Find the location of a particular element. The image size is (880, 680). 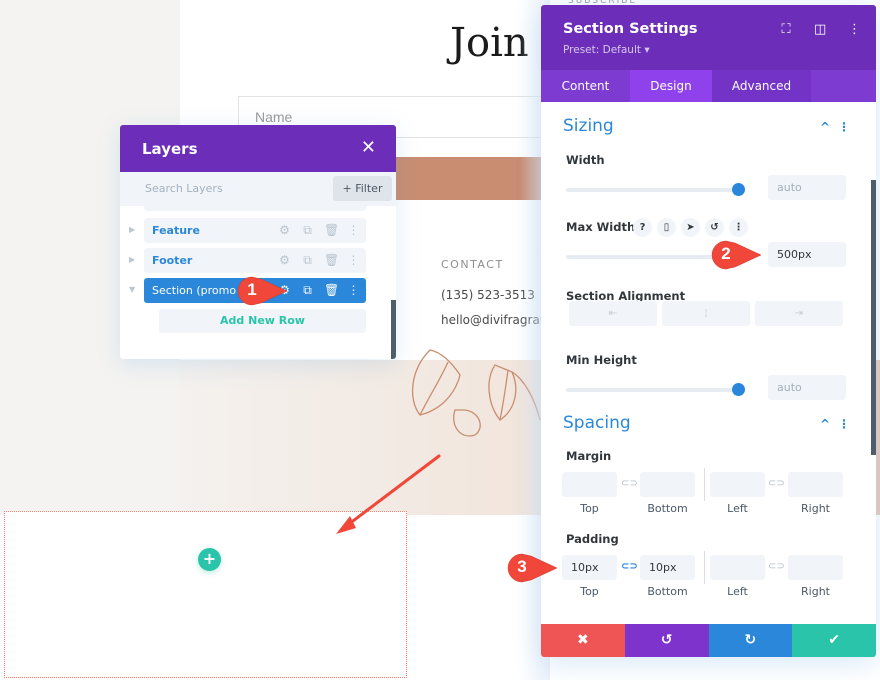

responsive-icon: ▯ is located at coordinates (666, 227).